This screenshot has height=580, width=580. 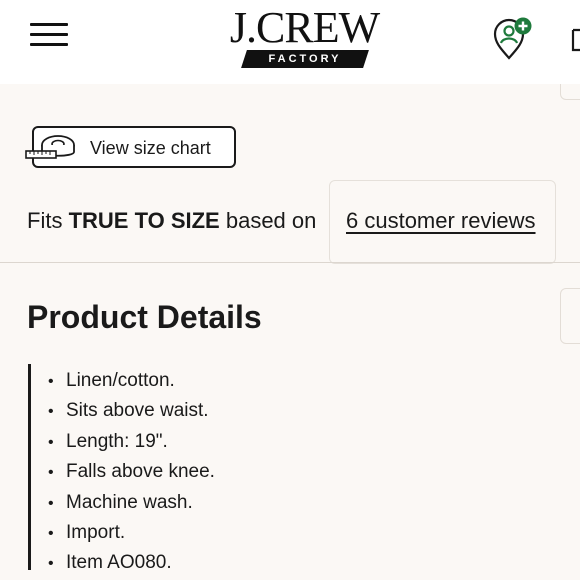 What do you see at coordinates (513, 37) in the screenshot?
I see `account-add-icon` at bounding box center [513, 37].